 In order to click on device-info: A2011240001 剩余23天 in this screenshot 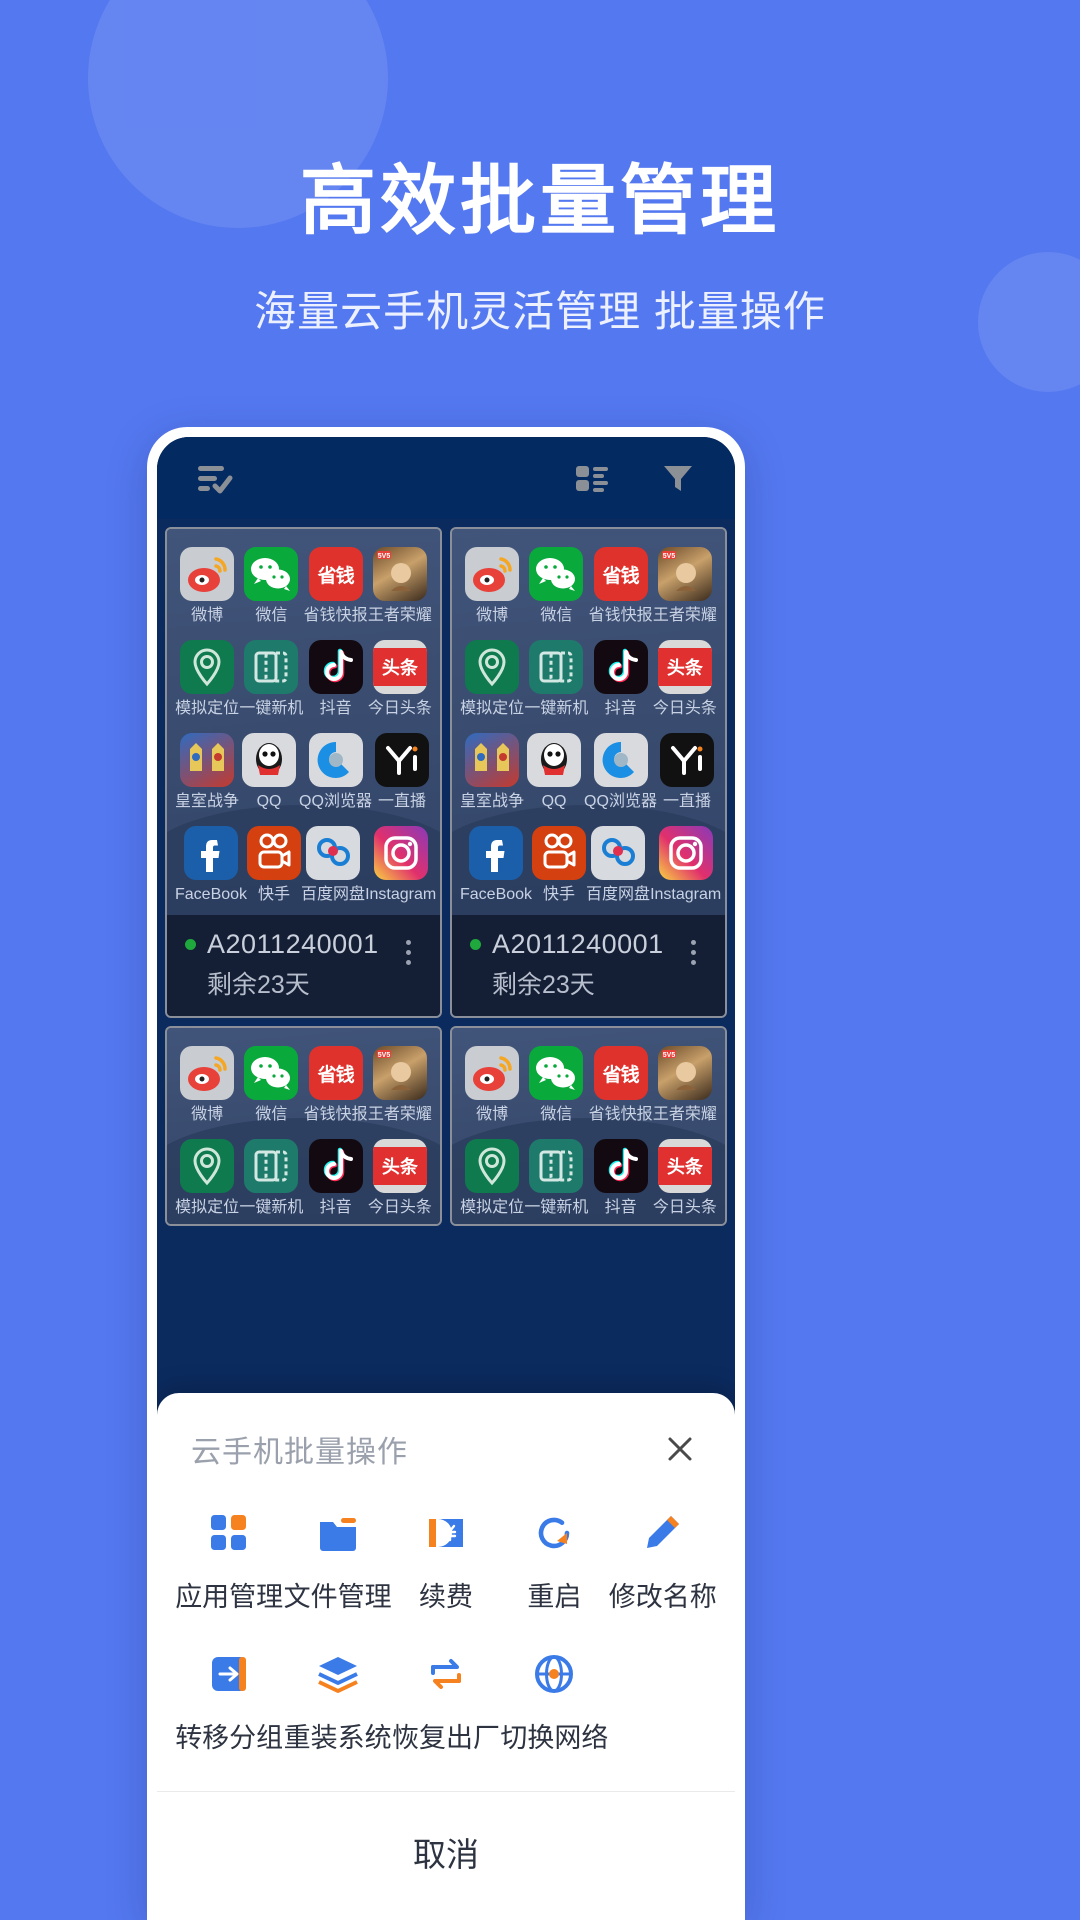, I will do `click(289, 964)`.